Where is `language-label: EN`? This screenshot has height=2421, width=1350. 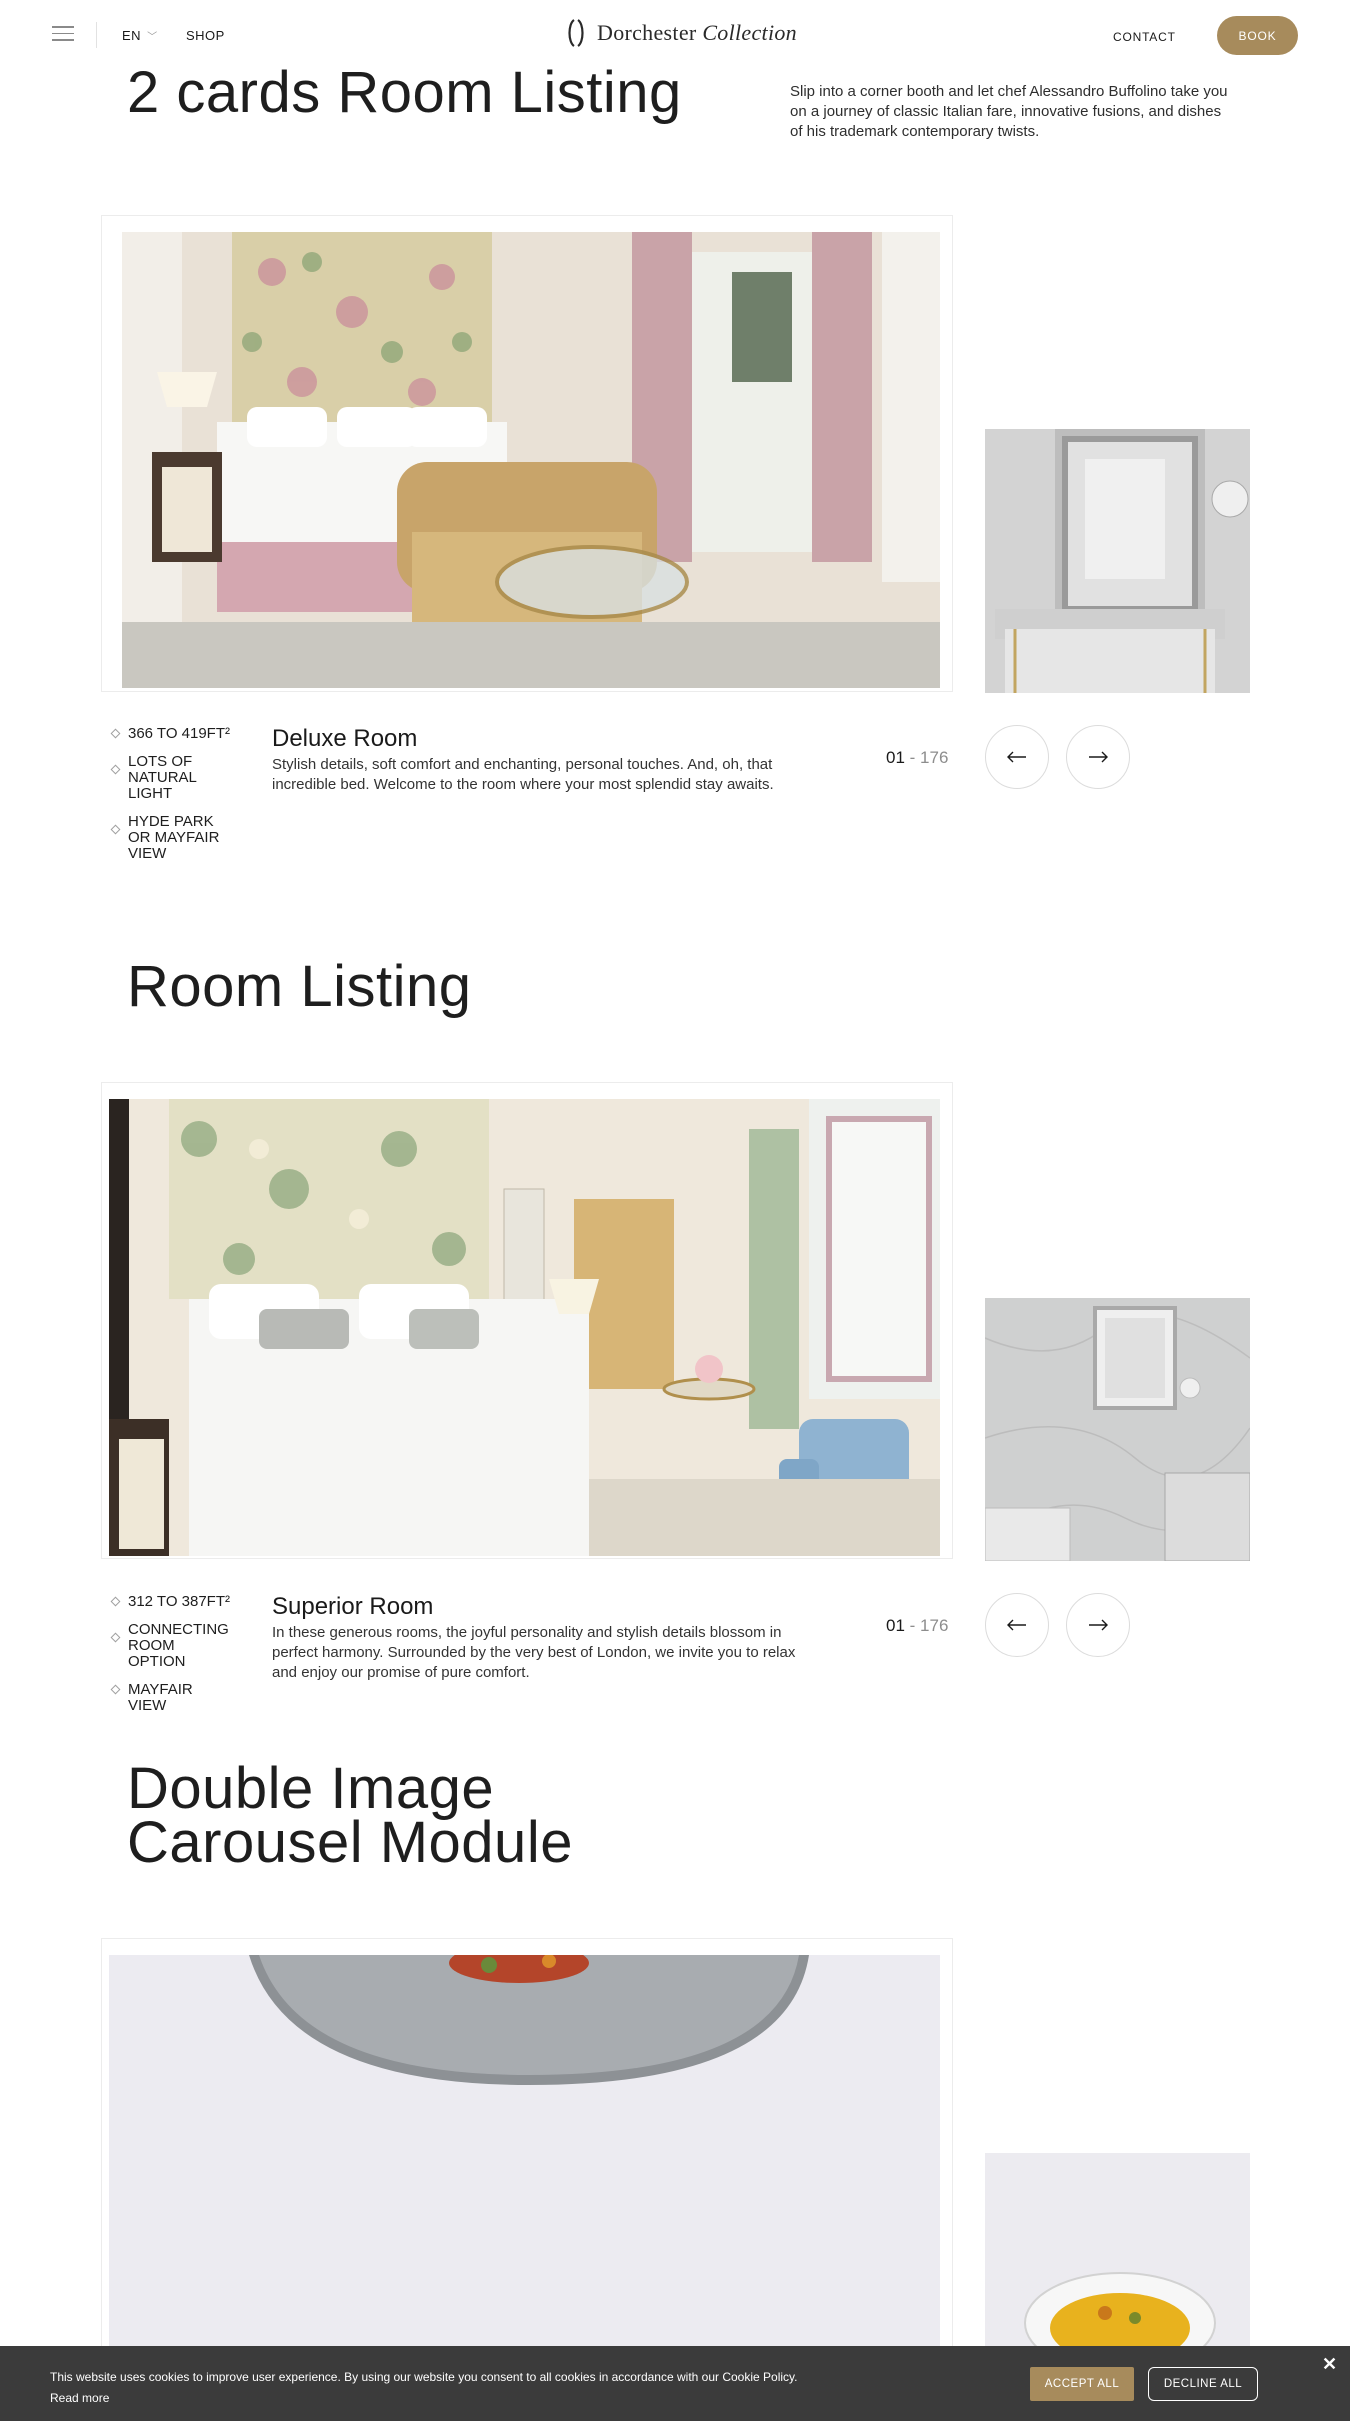
language-label: EN is located at coordinates (132, 35).